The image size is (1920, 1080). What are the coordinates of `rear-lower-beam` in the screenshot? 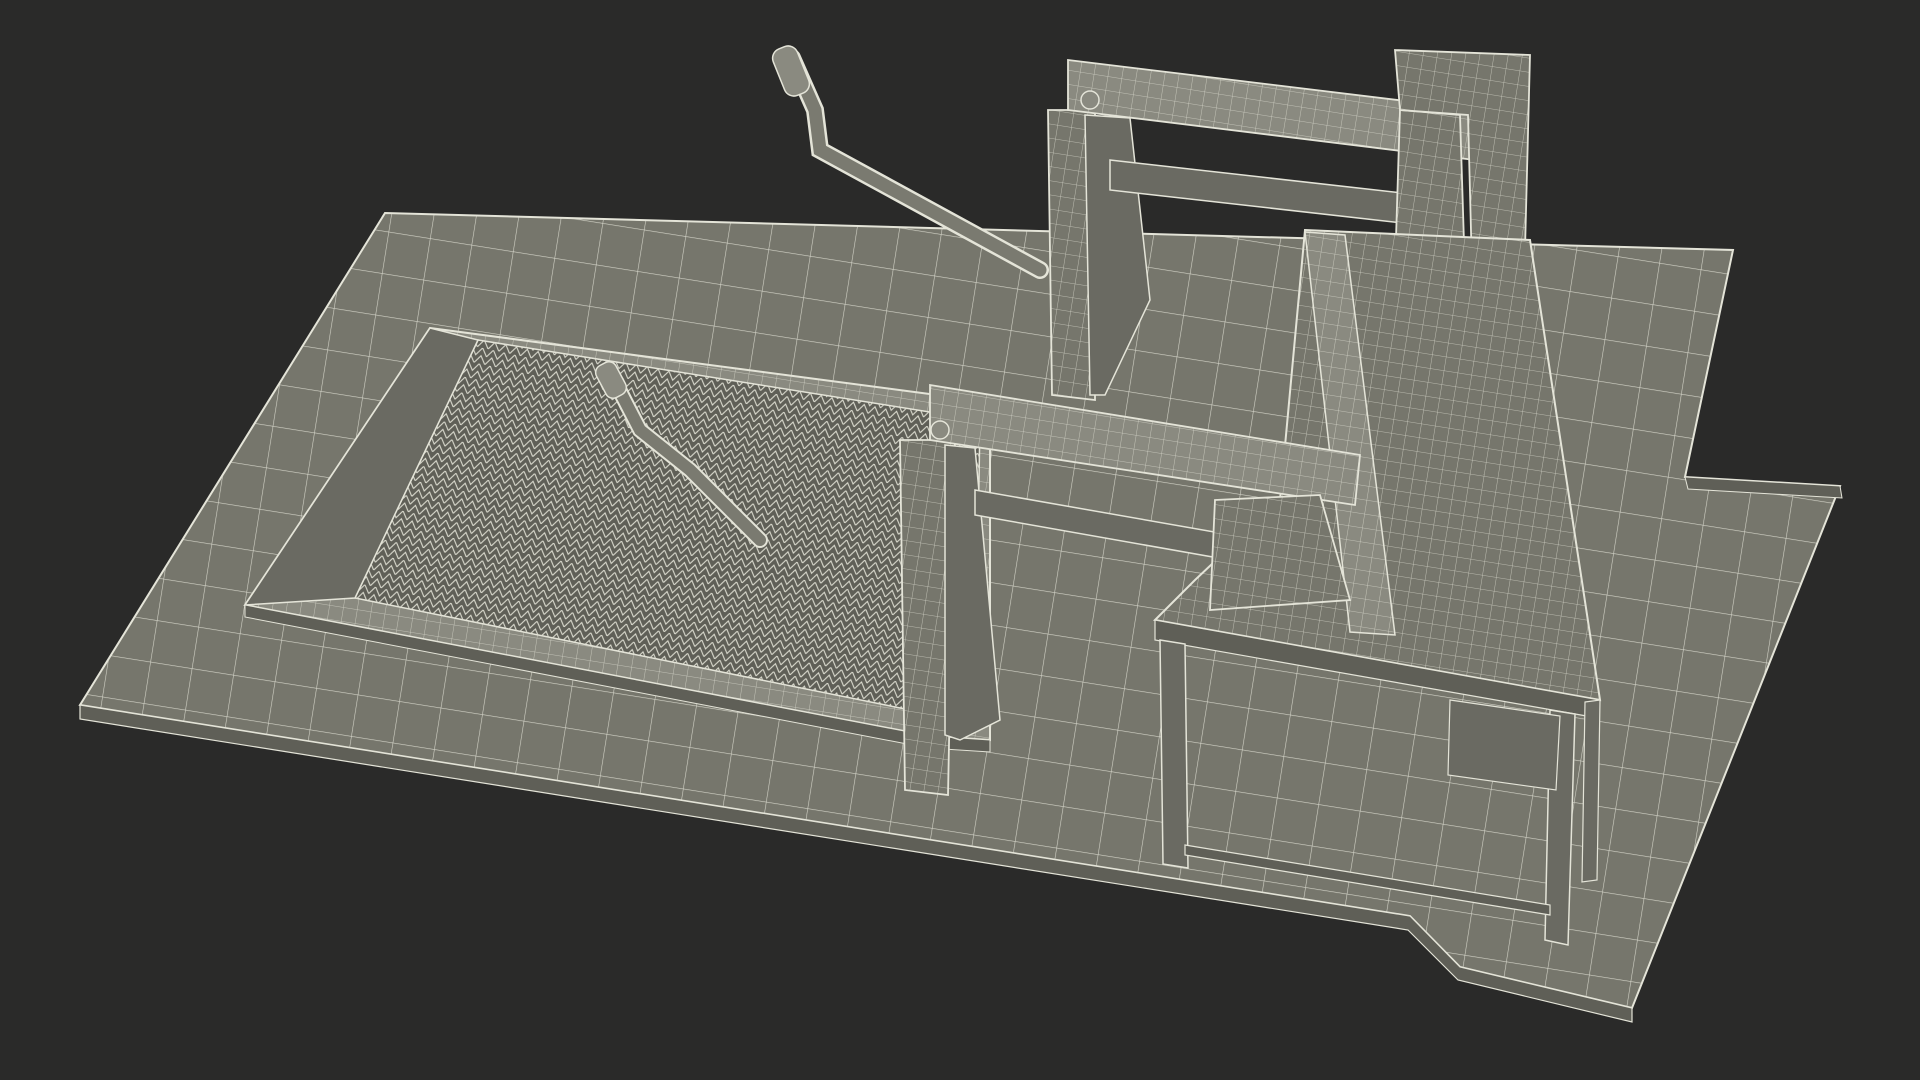 It's located at (1265, 192).